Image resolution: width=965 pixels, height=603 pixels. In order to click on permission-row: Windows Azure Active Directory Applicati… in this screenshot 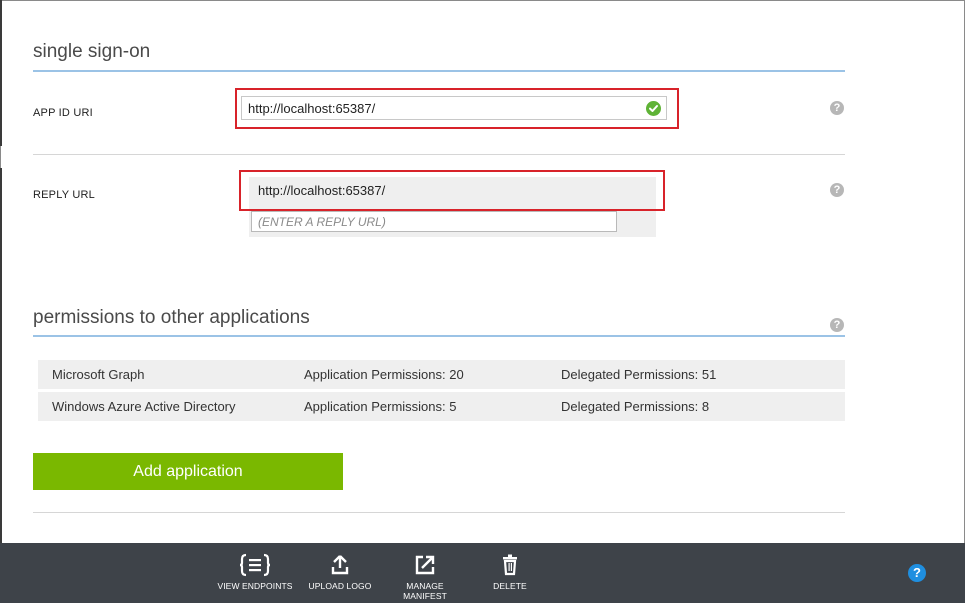, I will do `click(441, 406)`.